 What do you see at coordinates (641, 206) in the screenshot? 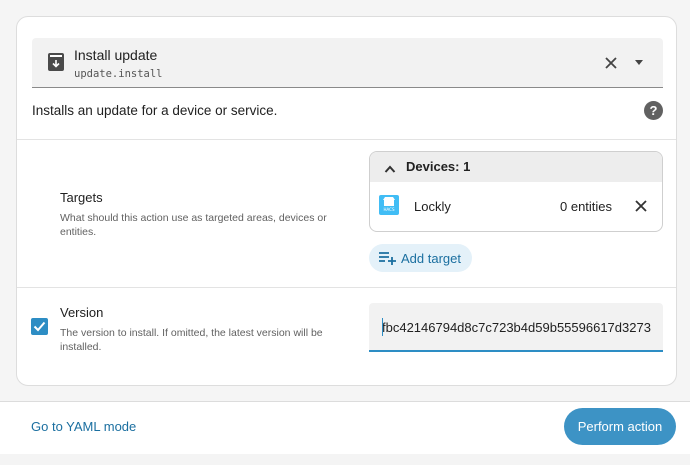
I see `remove-icon` at bounding box center [641, 206].